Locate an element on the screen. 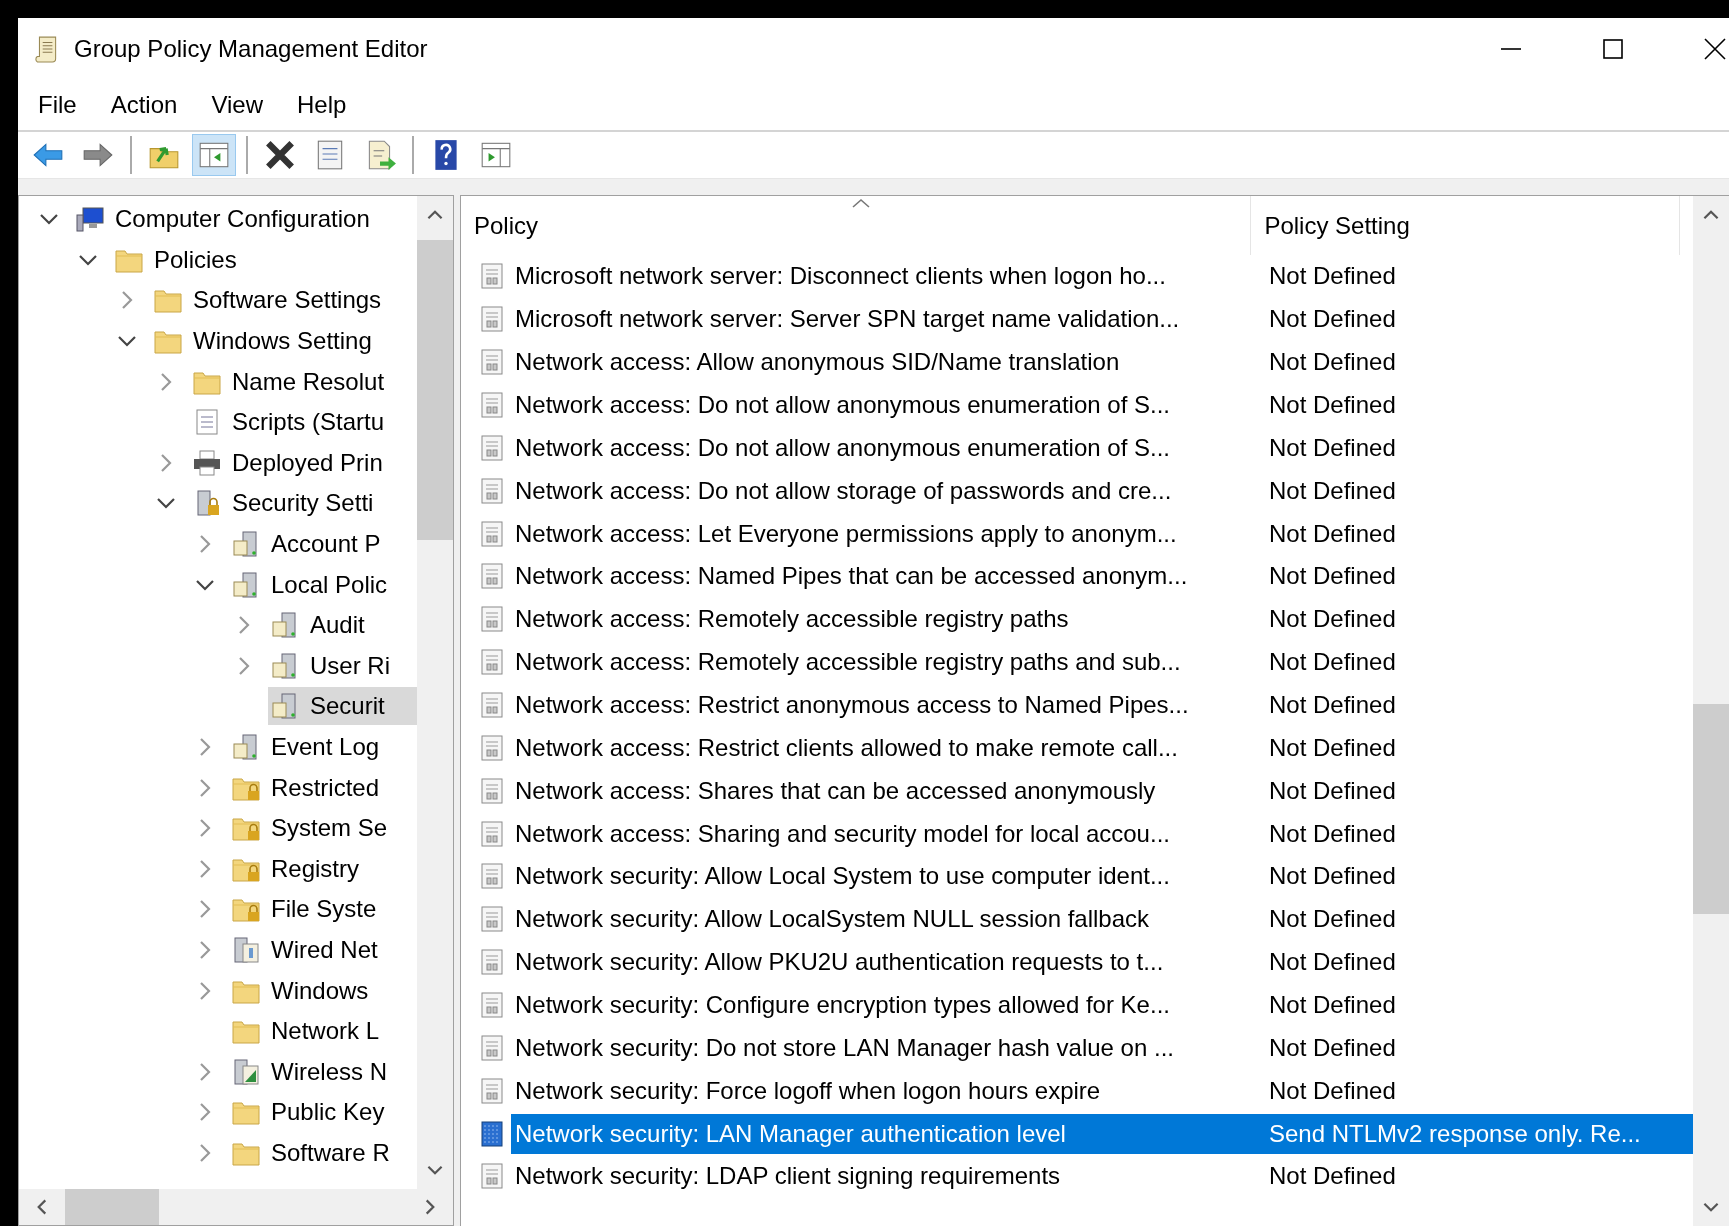 The width and height of the screenshot is (1729, 1226). column-header: Policy is located at coordinates (856, 225).